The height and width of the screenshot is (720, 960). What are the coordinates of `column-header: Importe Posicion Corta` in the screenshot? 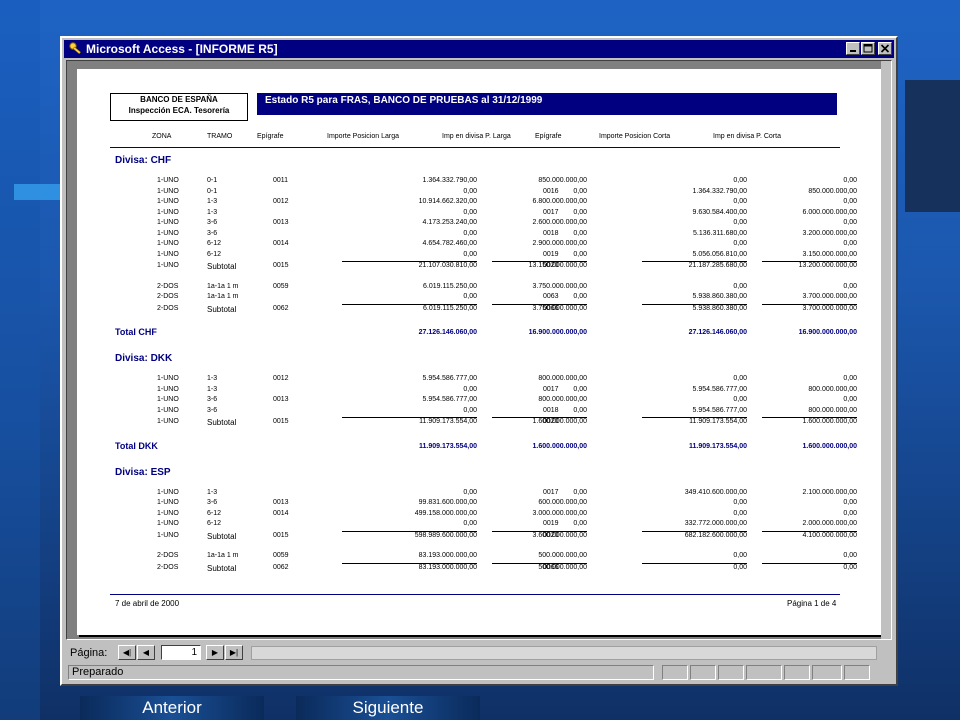 It's located at (635, 136).